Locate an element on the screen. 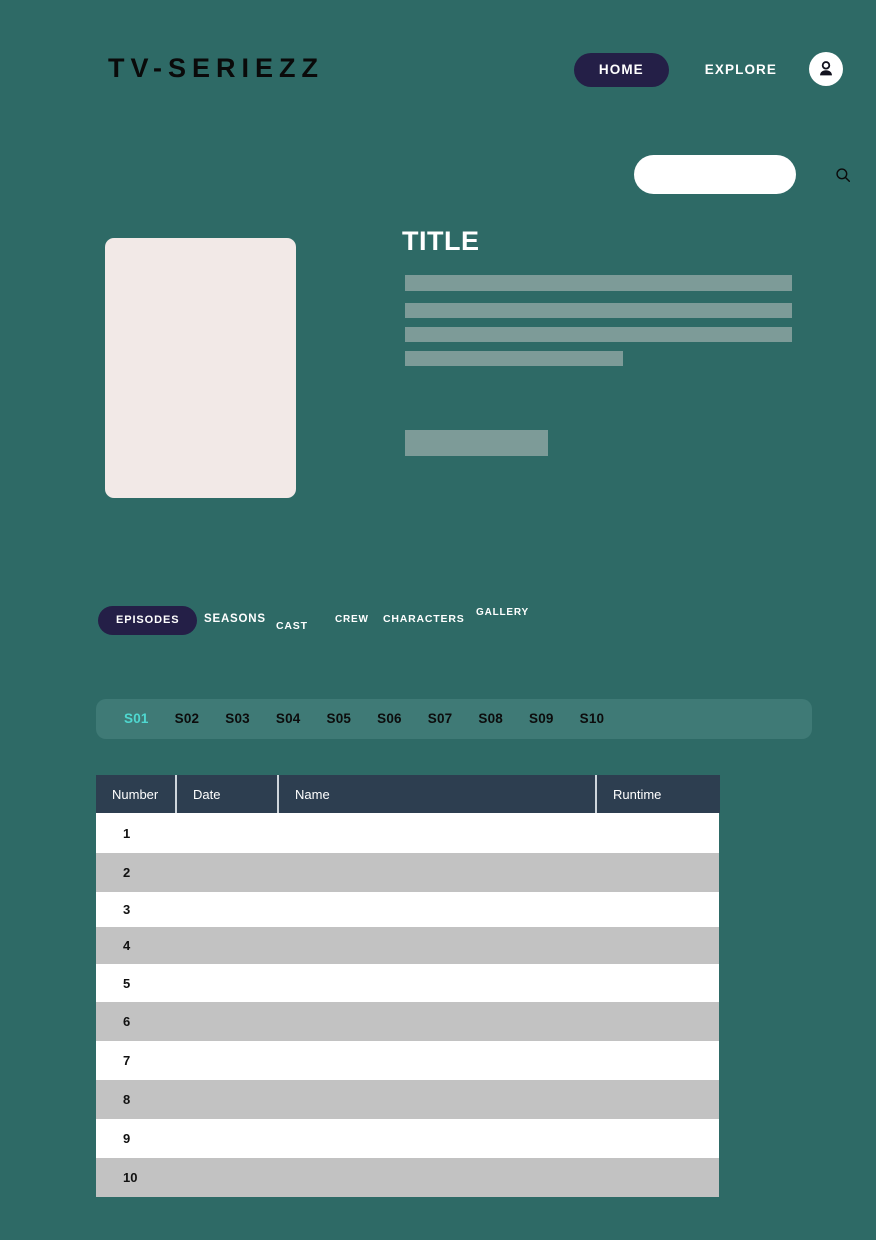 Image resolution: width=876 pixels, height=1240 pixels. cell-number: 6 is located at coordinates (127, 1021).